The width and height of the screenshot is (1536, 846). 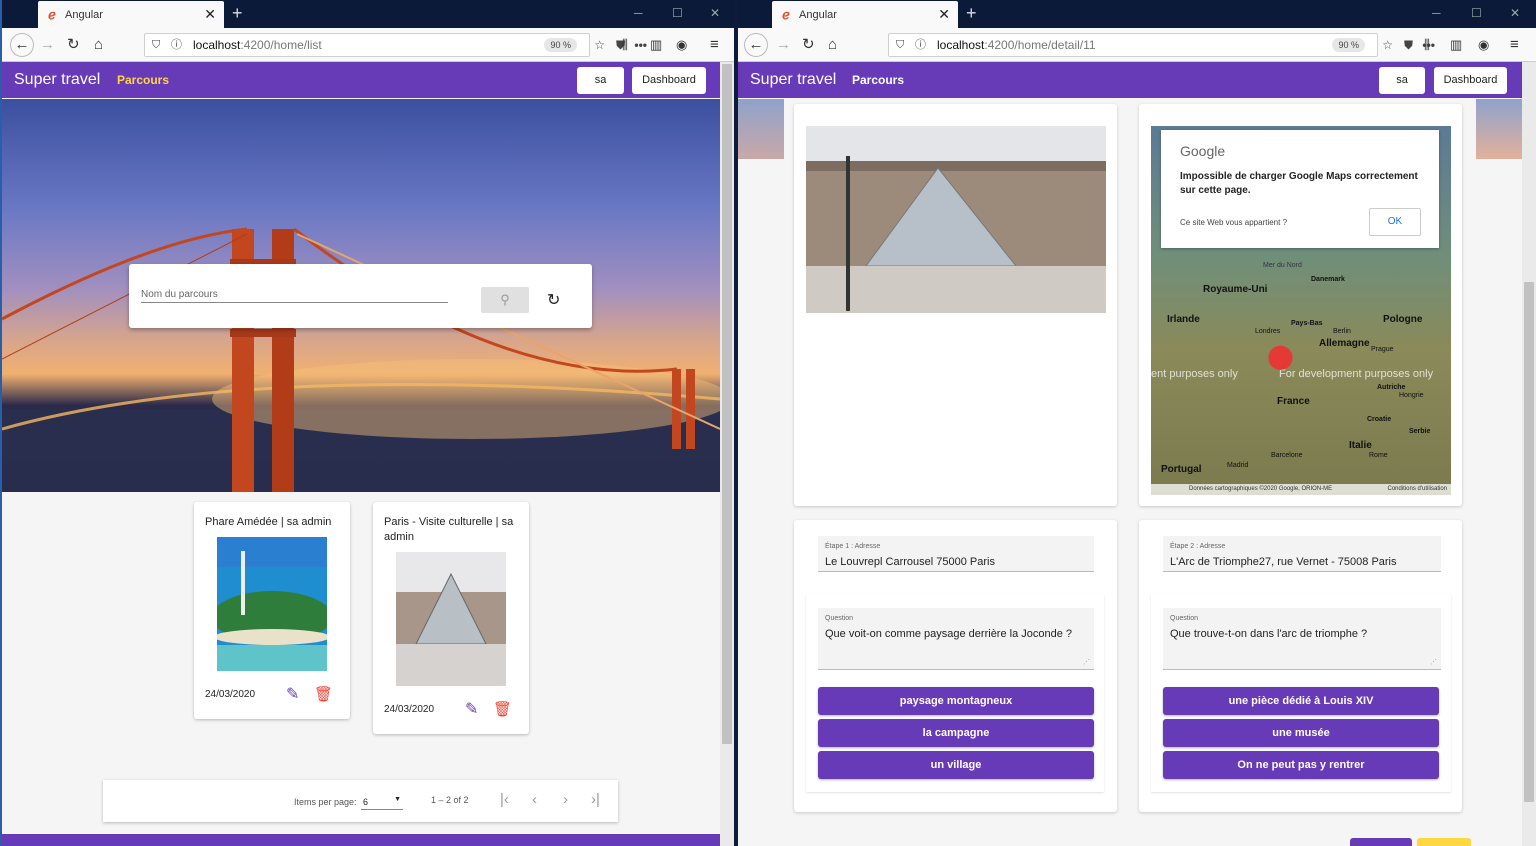 I want to click on search-icon: ⚲, so click(x=505, y=299).